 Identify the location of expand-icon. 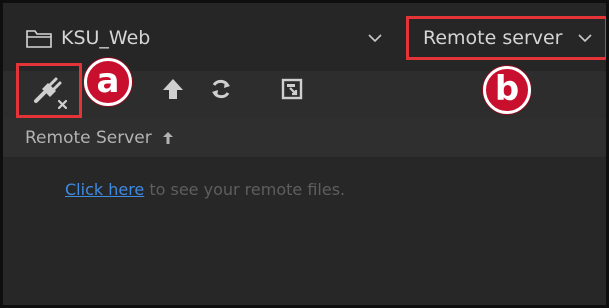
(292, 89).